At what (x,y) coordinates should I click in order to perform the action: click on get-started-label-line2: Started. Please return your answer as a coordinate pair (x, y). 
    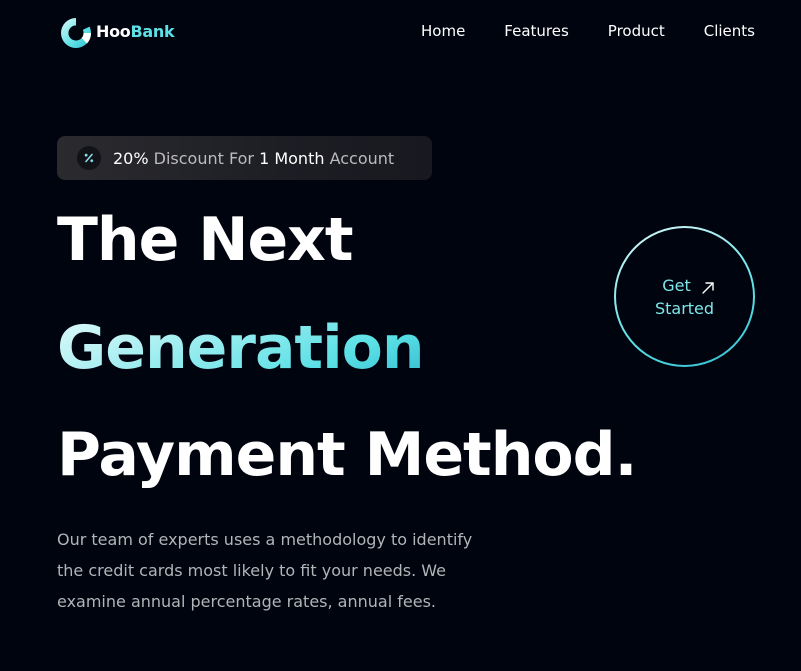
    Looking at the image, I should click on (684, 308).